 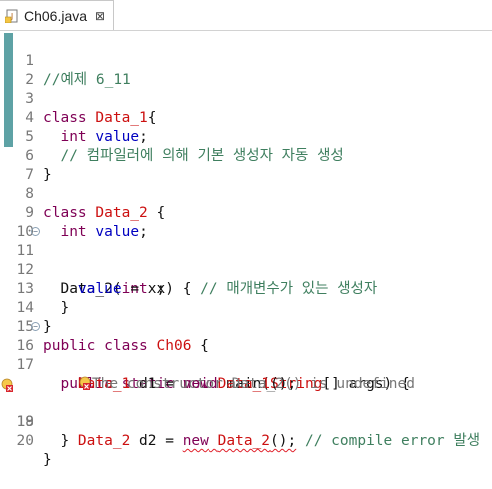 I want to click on tab-ch06-java: J Ch06.java ⊠, so click(x=57, y=15).